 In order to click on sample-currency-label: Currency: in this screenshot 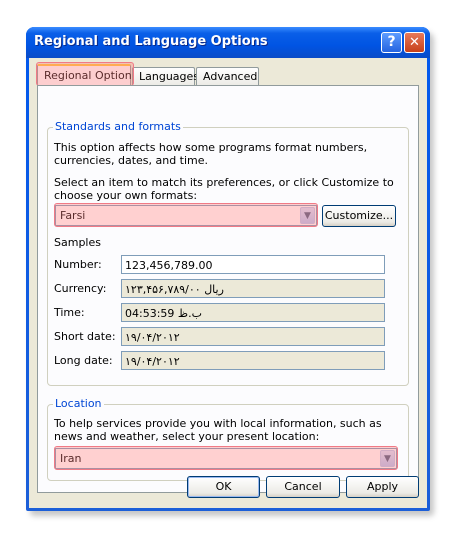, I will do `click(80, 288)`.